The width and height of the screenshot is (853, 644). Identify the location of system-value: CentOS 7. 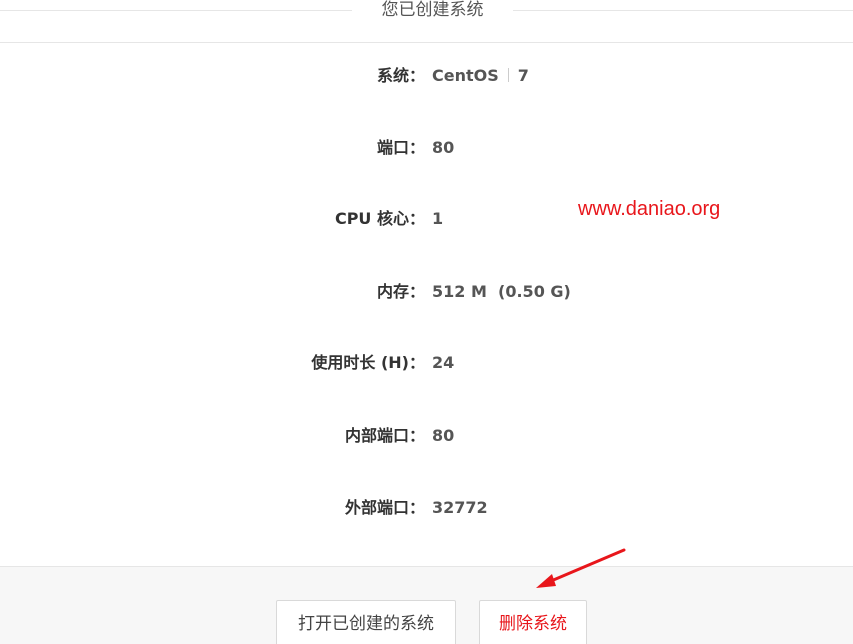
(480, 76).